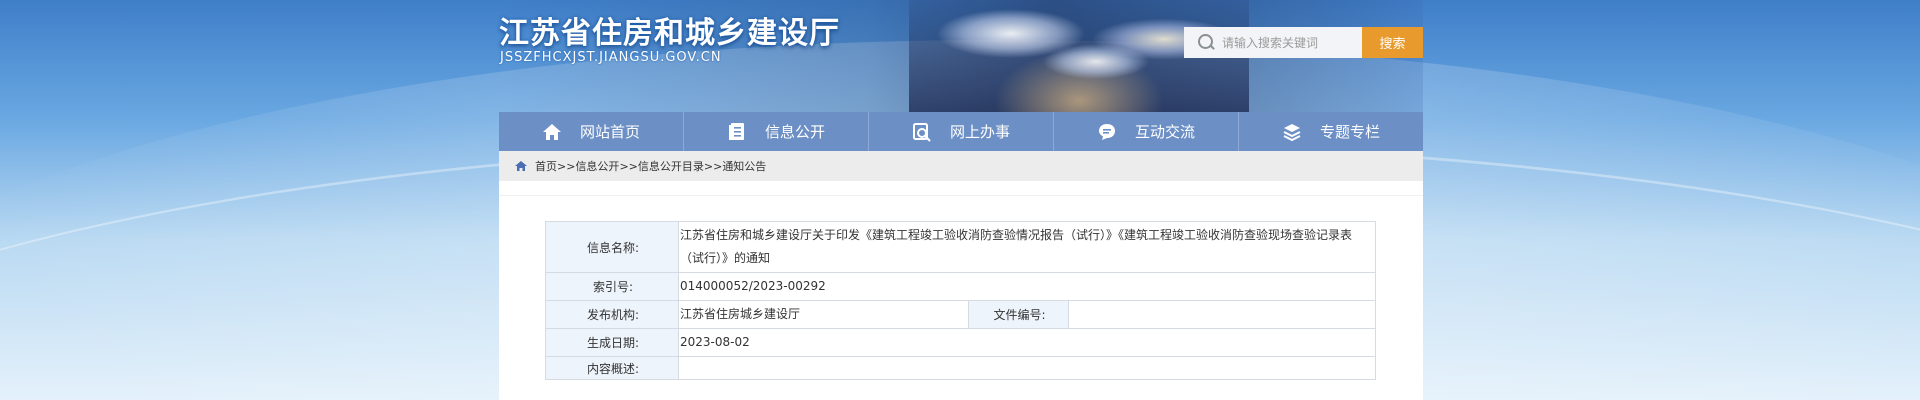  What do you see at coordinates (612, 286) in the screenshot?
I see `index-label: 索引号:` at bounding box center [612, 286].